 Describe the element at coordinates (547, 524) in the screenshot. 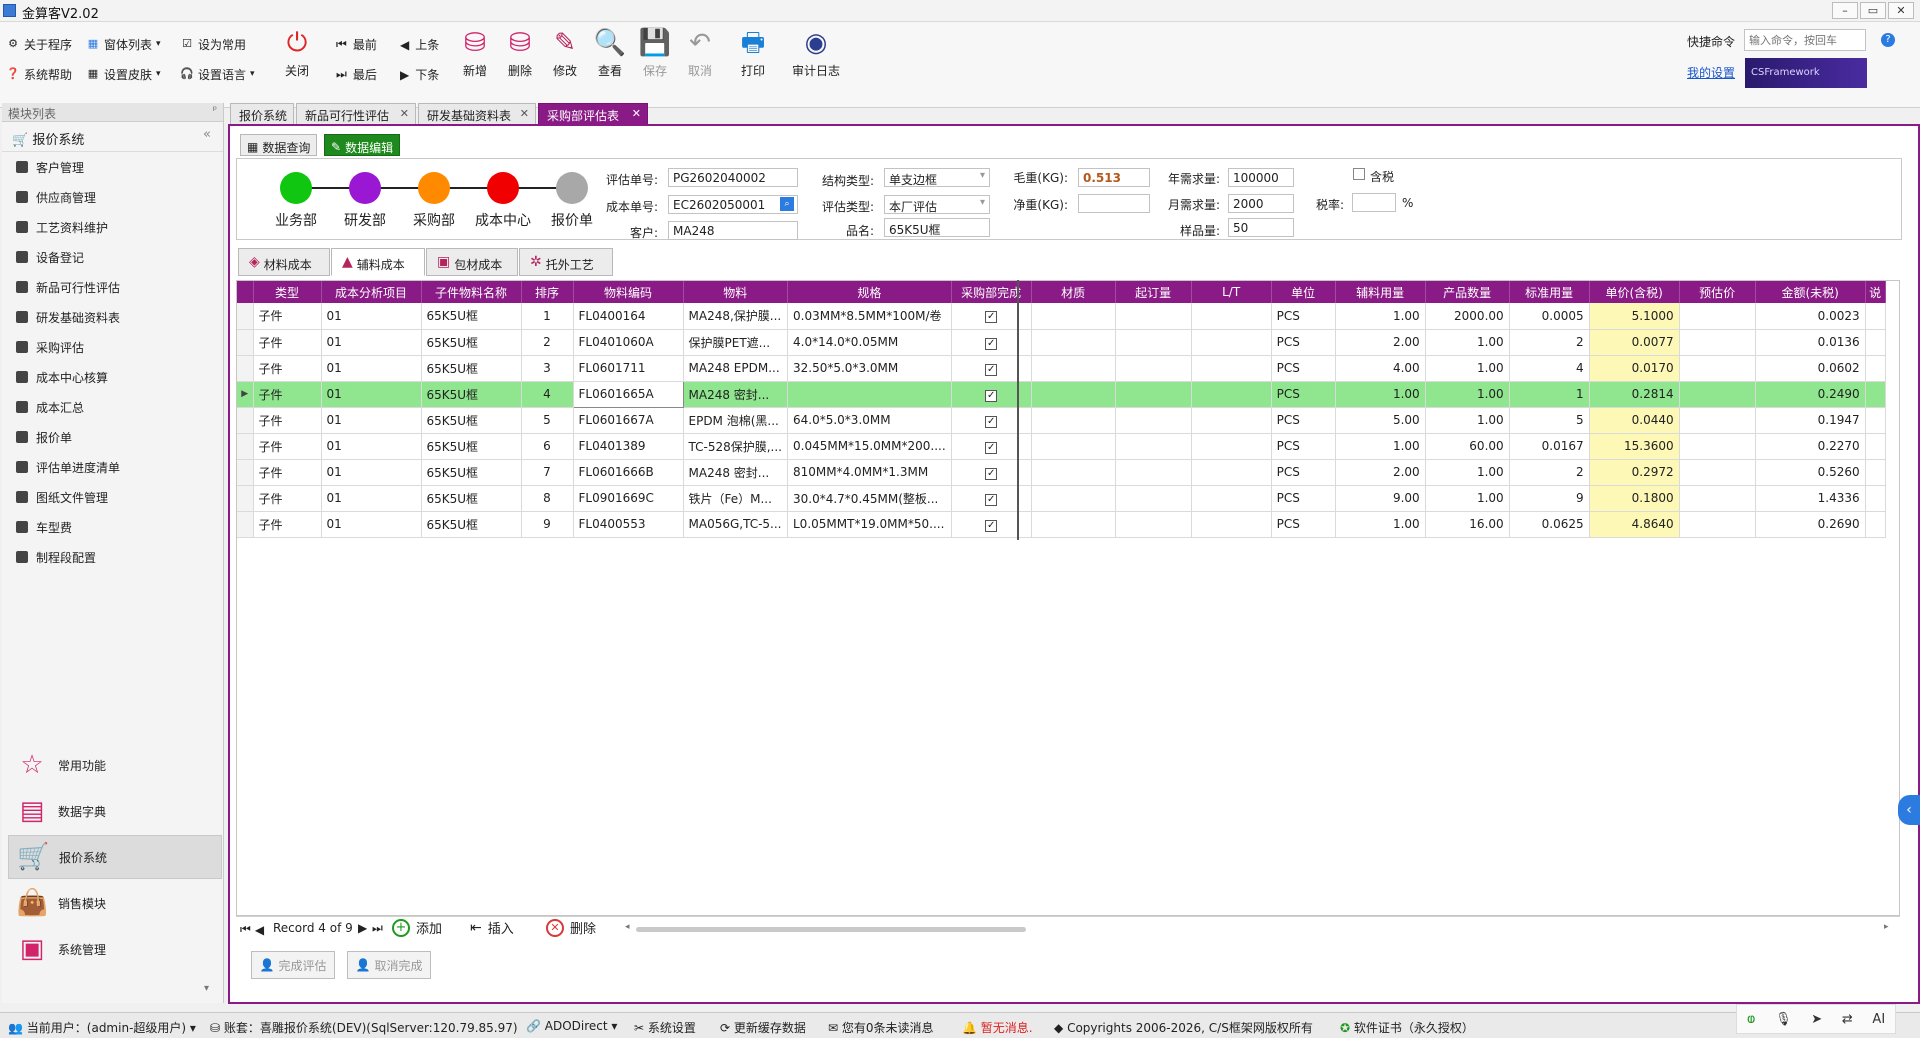

I see `table-cell: 9` at that location.